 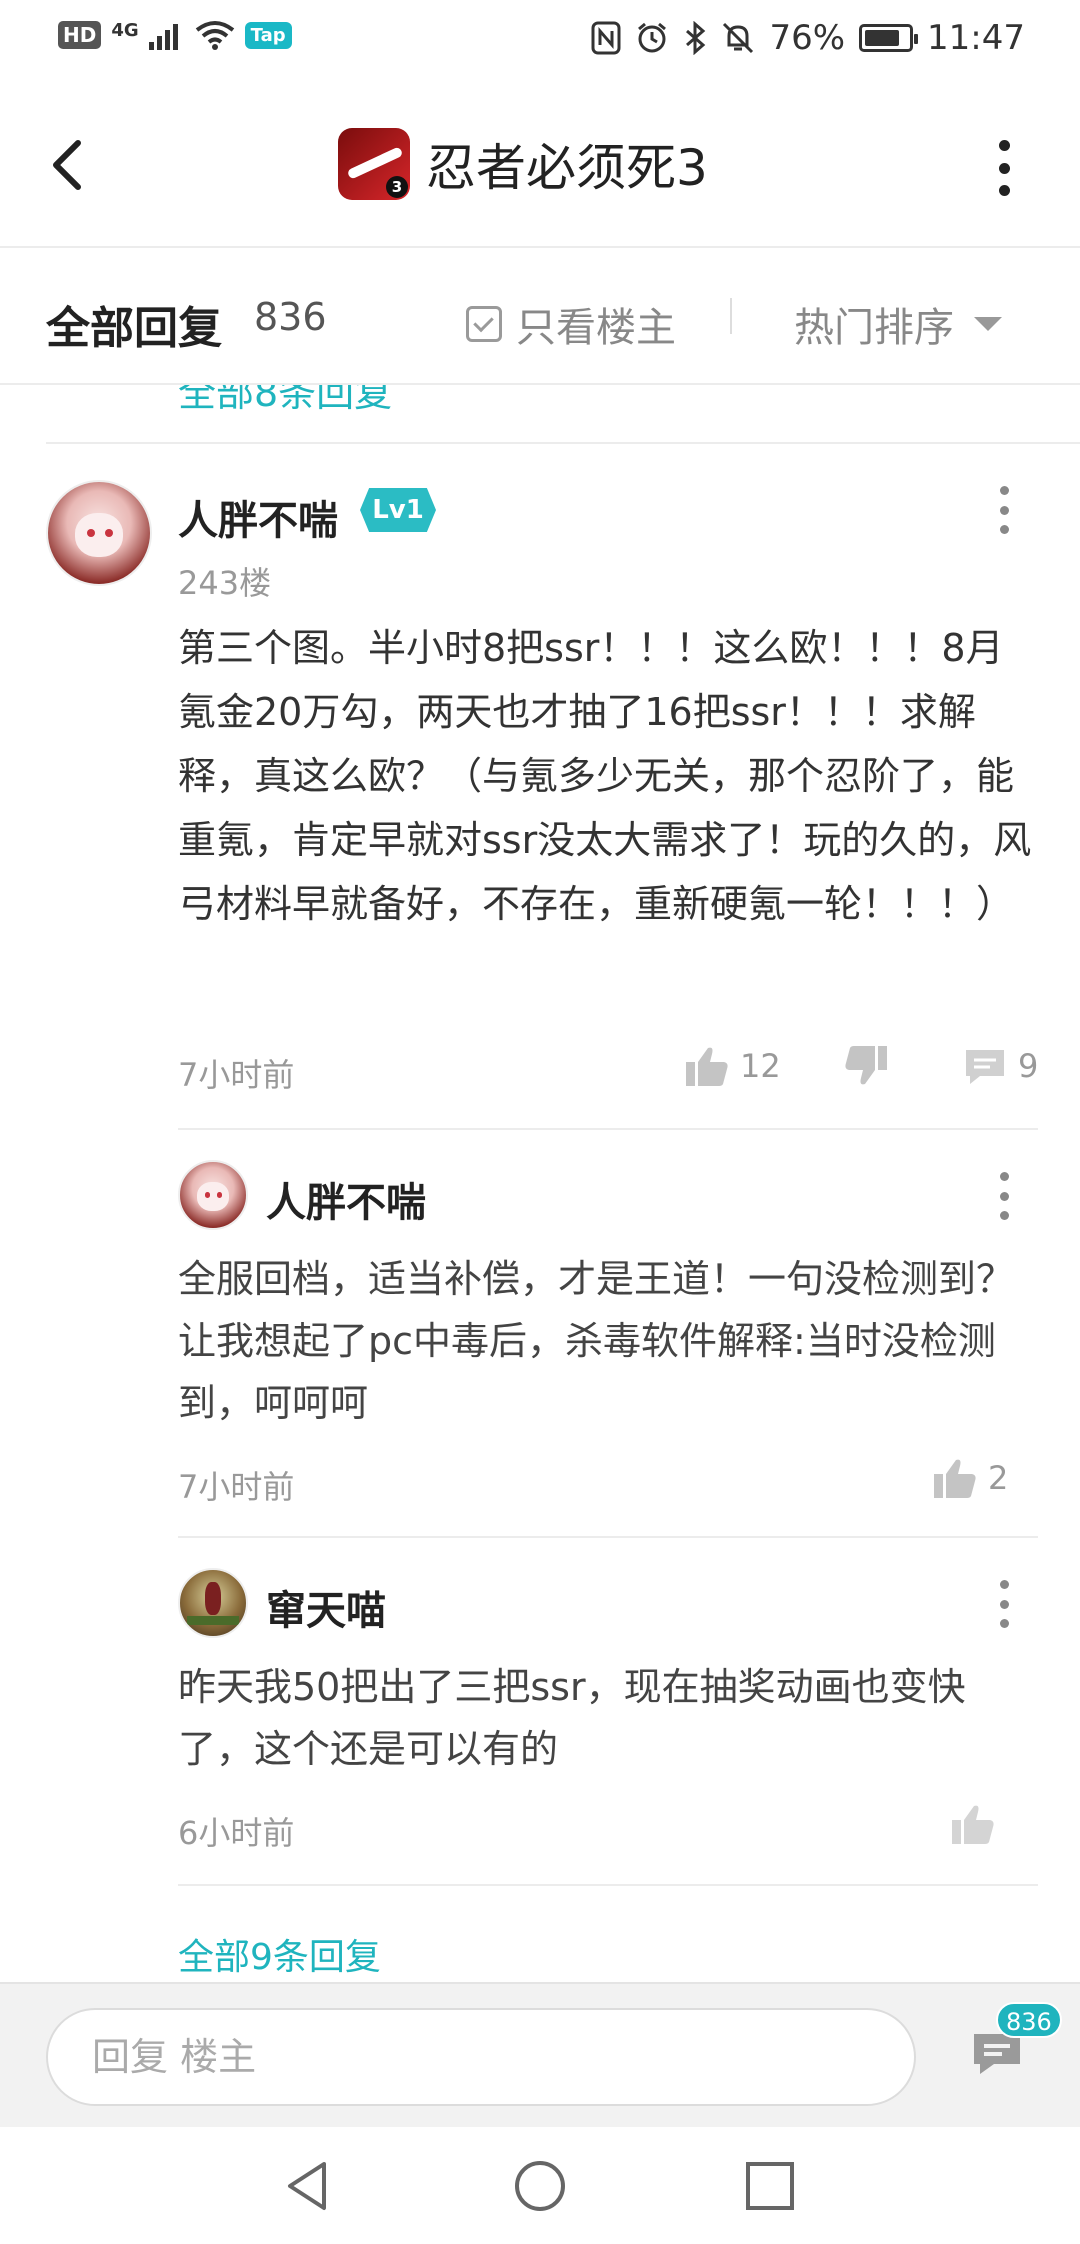 I want to click on comment-bubble-icon, so click(x=985, y=1067).